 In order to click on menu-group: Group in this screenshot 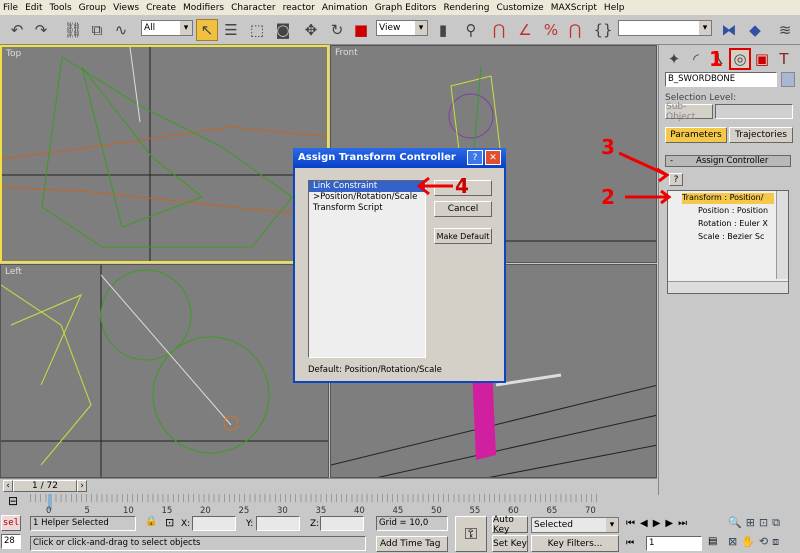, I will do `click(92, 8)`.